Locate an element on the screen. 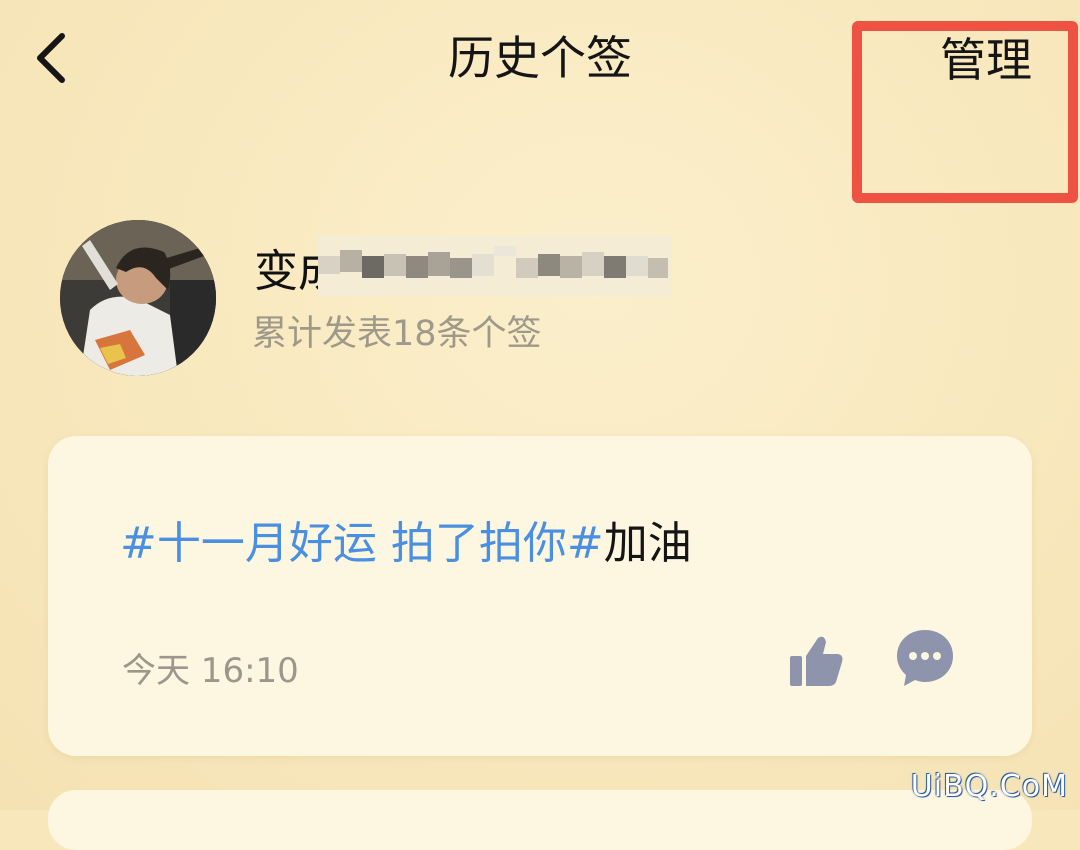 The width and height of the screenshot is (1080, 850). name-redaction-mosaic is located at coordinates (495, 266).